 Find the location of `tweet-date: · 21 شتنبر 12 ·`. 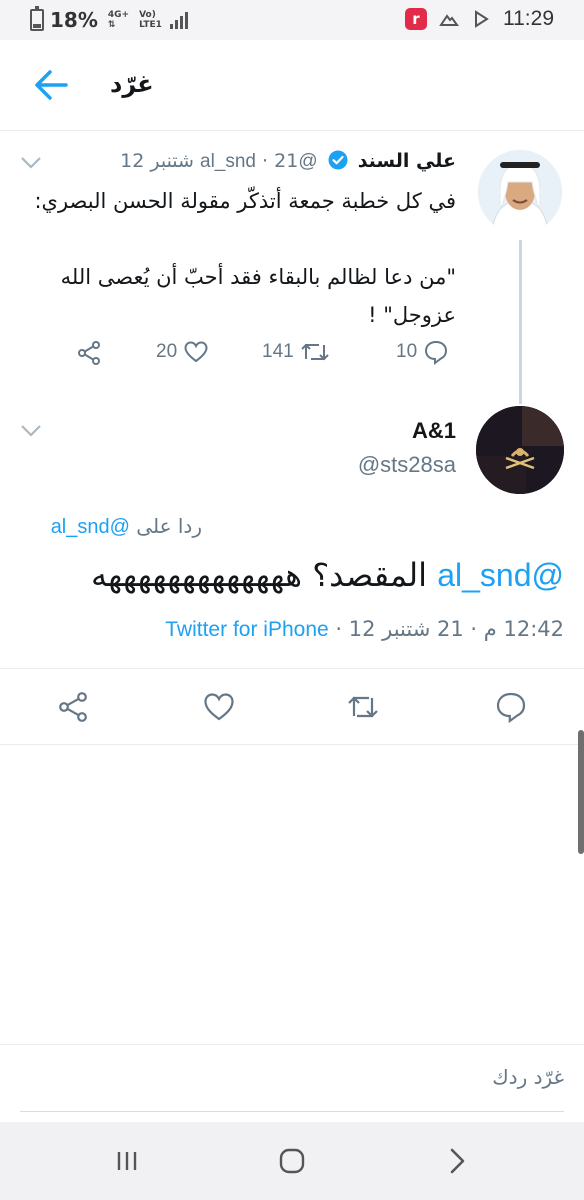

tweet-date: · 21 شتنبر 12 · is located at coordinates (406, 629).